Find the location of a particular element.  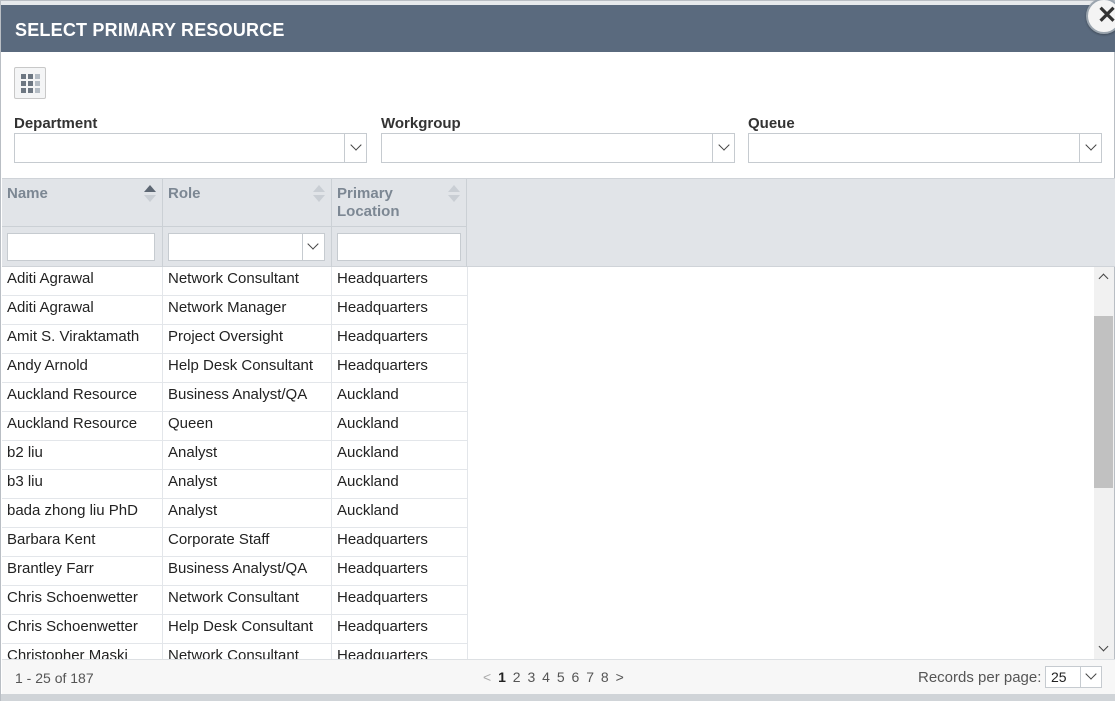

role-filter-select is located at coordinates (246, 247).